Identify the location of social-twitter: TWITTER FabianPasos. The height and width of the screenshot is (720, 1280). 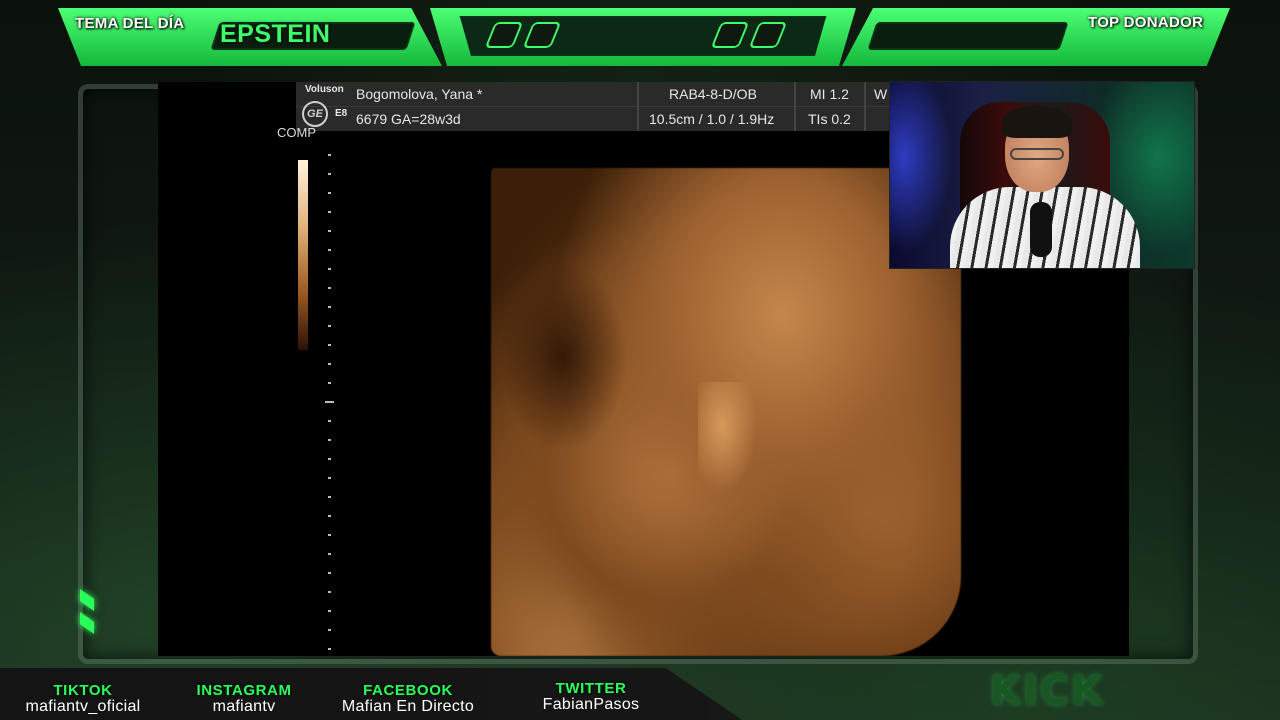
(591, 697).